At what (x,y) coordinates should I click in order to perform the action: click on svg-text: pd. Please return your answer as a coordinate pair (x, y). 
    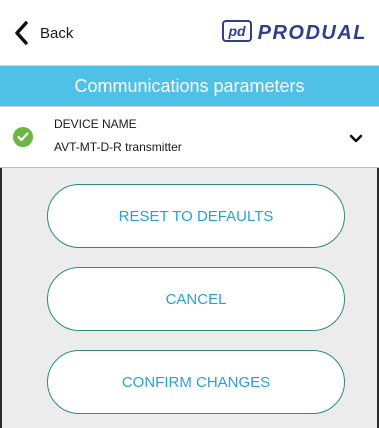
    Looking at the image, I should click on (236, 31).